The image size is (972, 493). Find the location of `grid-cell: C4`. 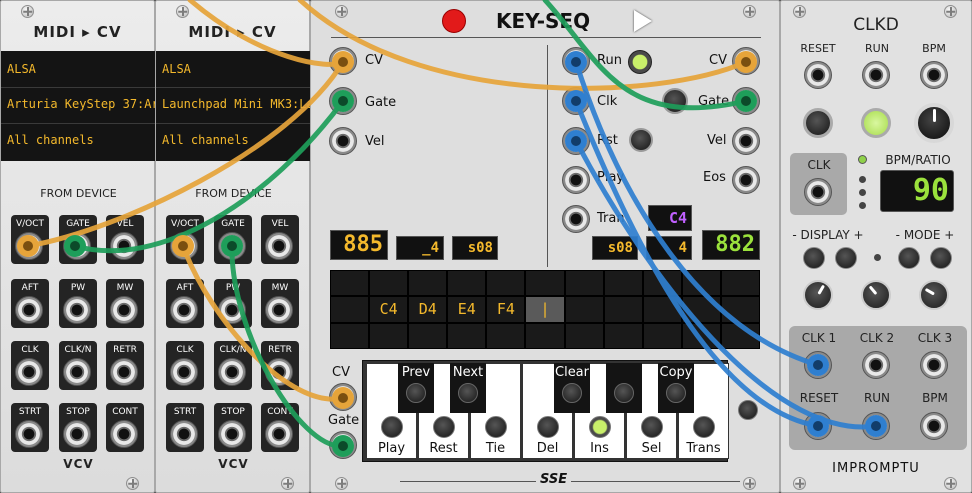

grid-cell: C4 is located at coordinates (389, 309).